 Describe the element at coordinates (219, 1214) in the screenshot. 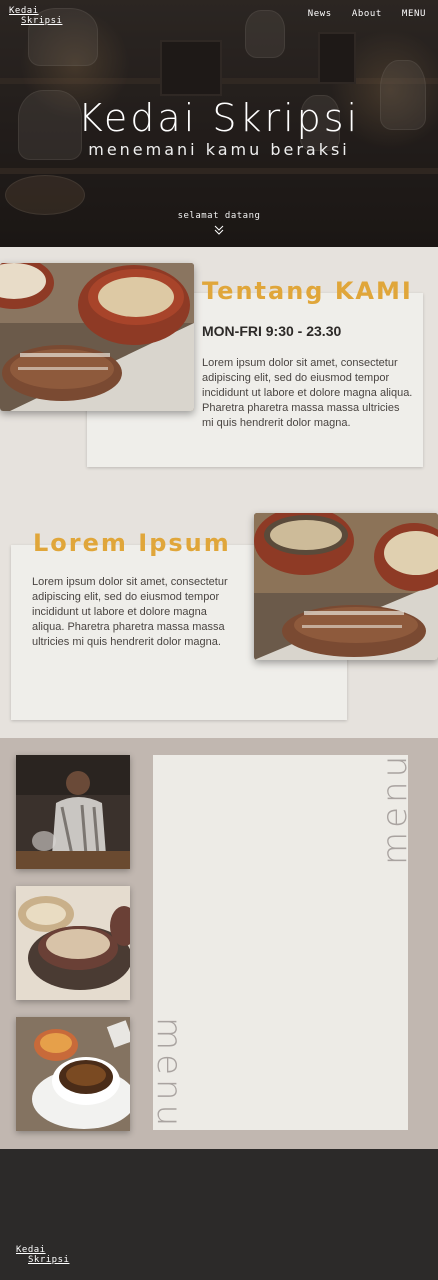

I see `footer: Kedai Skripsi` at that location.